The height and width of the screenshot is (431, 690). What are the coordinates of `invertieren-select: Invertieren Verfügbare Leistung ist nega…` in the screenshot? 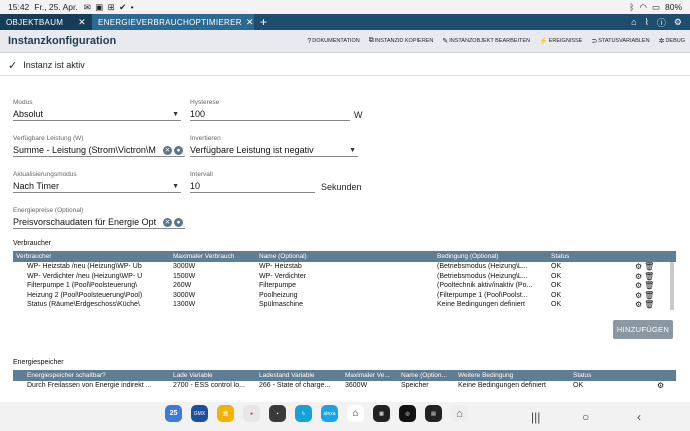 It's located at (274, 146).